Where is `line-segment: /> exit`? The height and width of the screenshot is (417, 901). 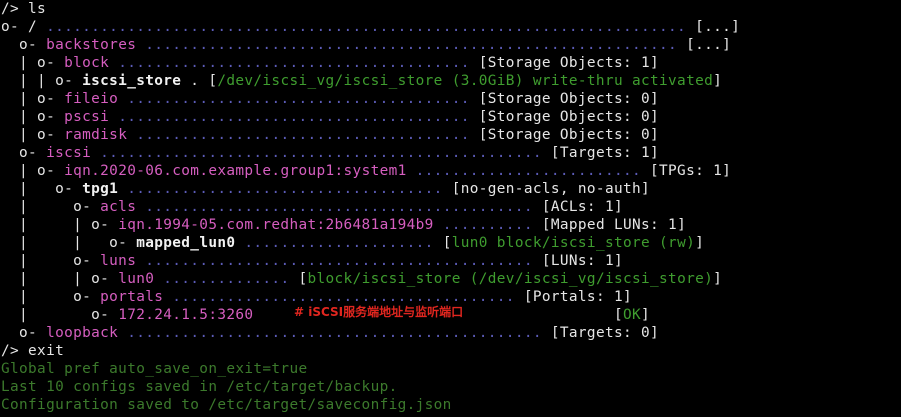 line-segment: /> exit is located at coordinates (33, 351).